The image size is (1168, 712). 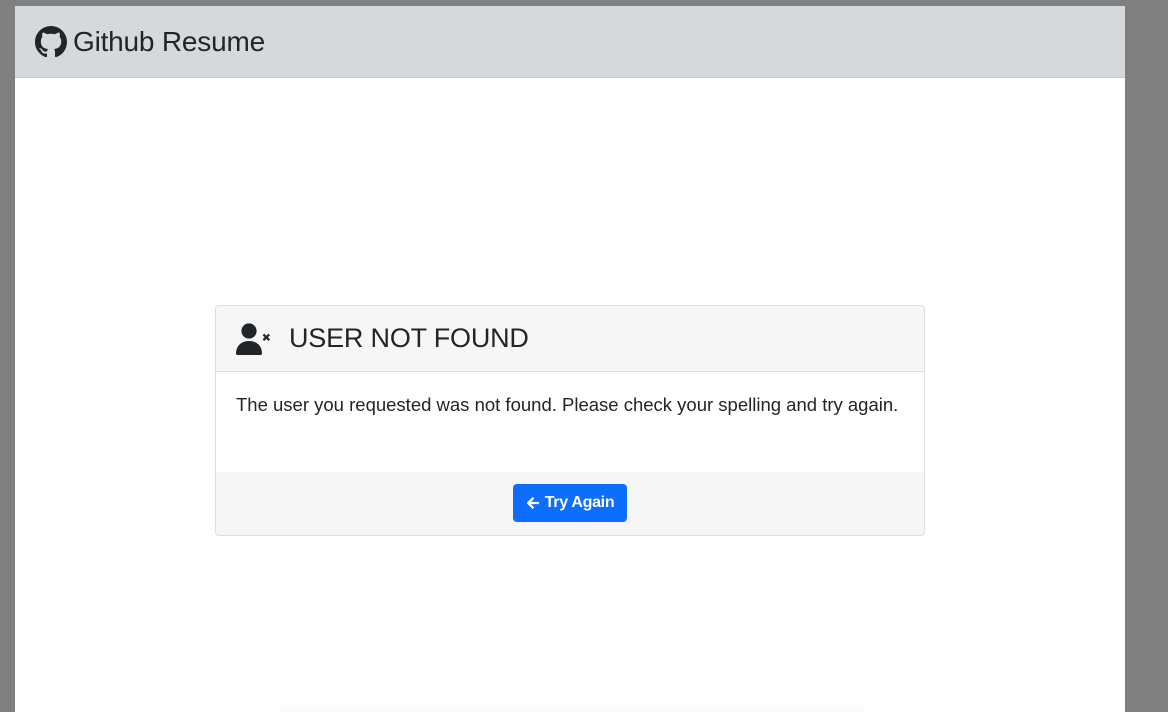 I want to click on arrow-left-icon, so click(x=533, y=503).